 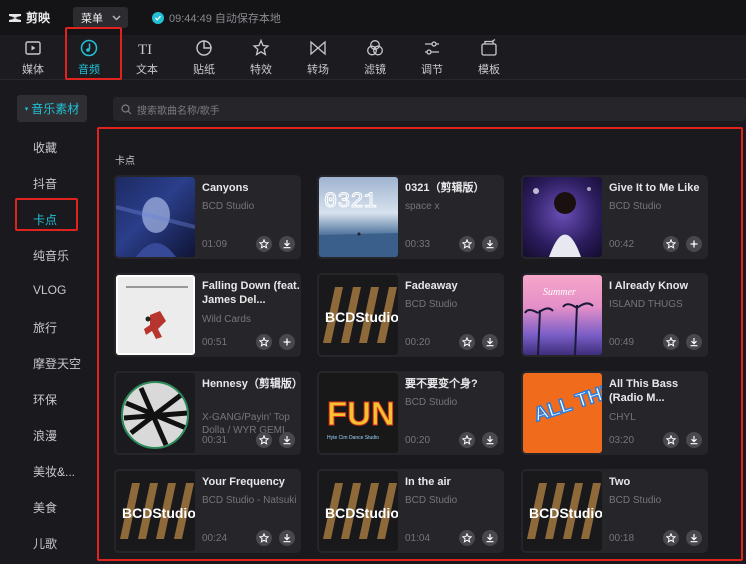 What do you see at coordinates (489, 70) in the screenshot?
I see `tab-label: 模板` at bounding box center [489, 70].